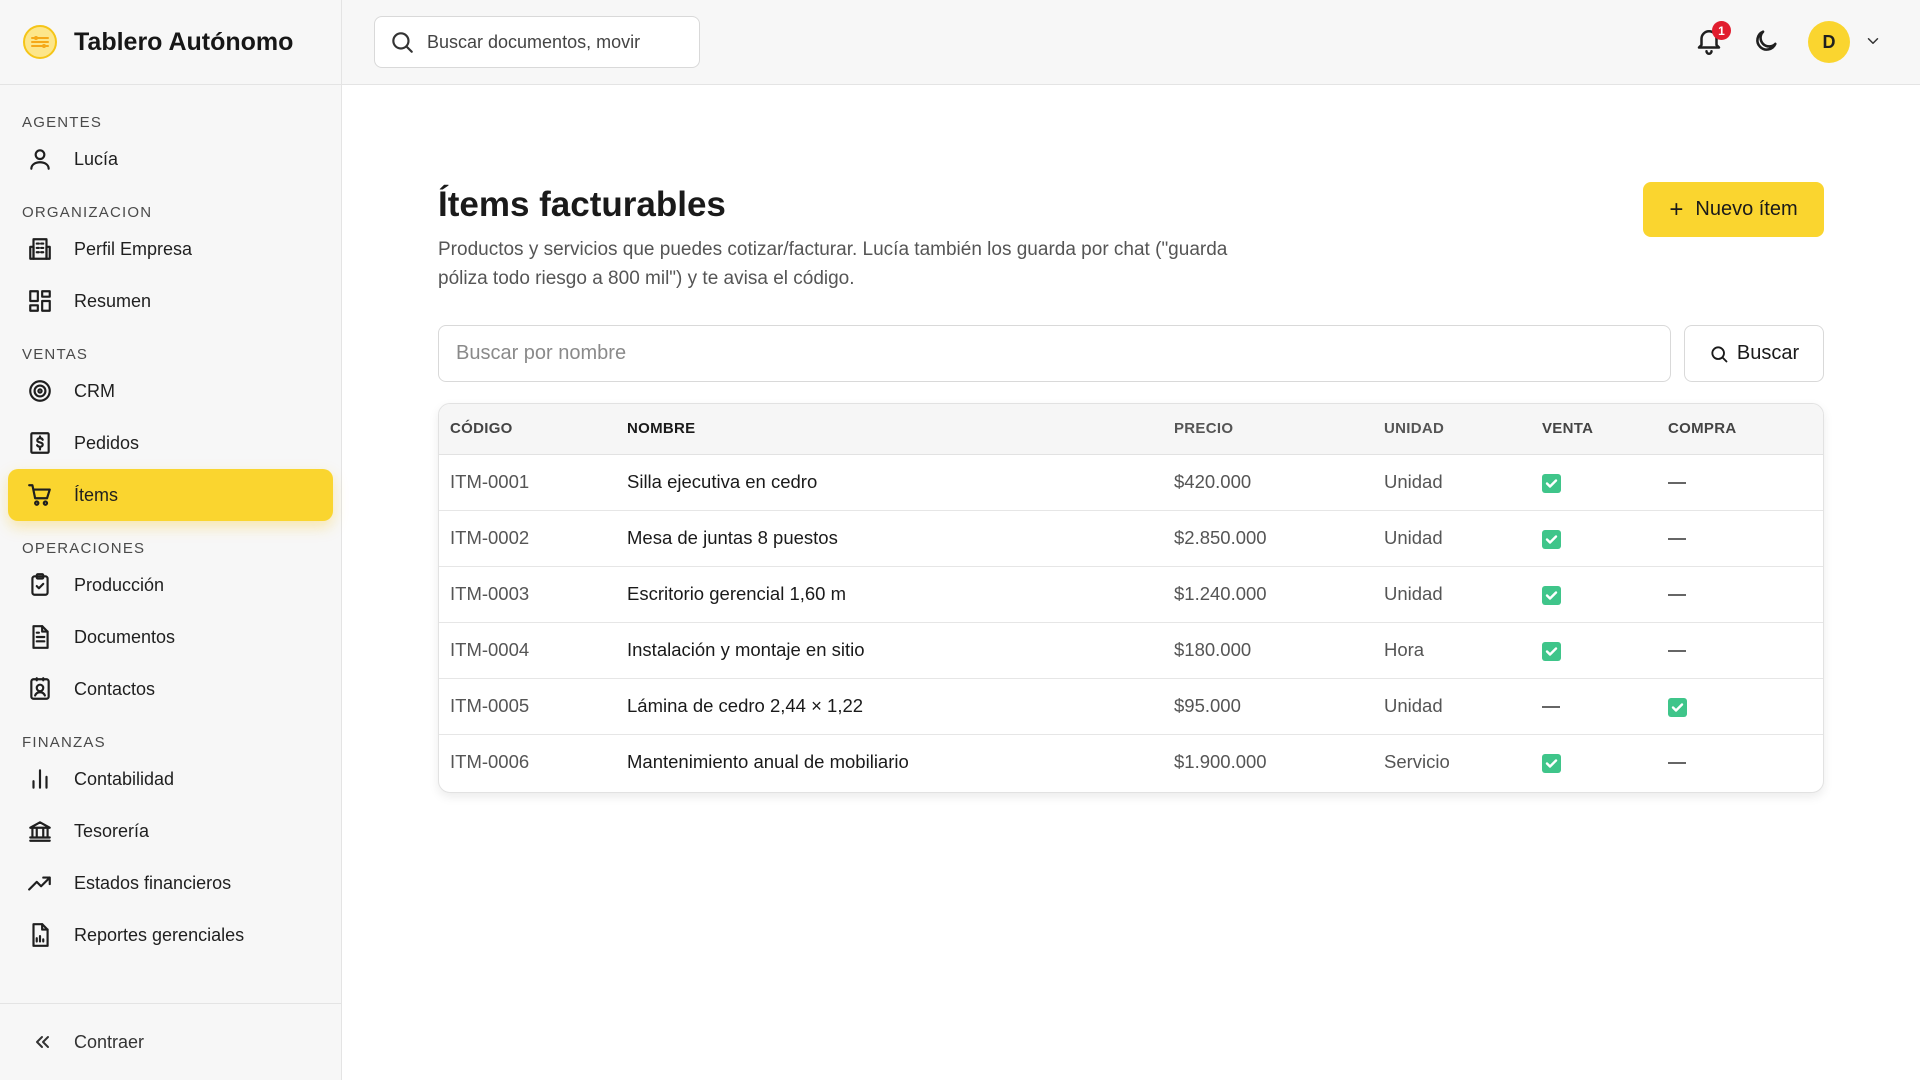  Describe the element at coordinates (96, 494) in the screenshot. I see `sidebar-item-label: Ítems` at that location.